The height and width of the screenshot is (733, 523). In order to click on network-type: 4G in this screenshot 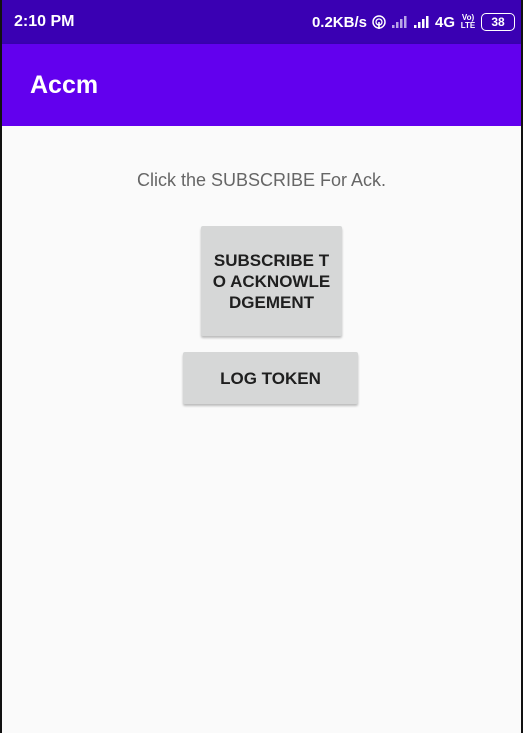, I will do `click(444, 22)`.